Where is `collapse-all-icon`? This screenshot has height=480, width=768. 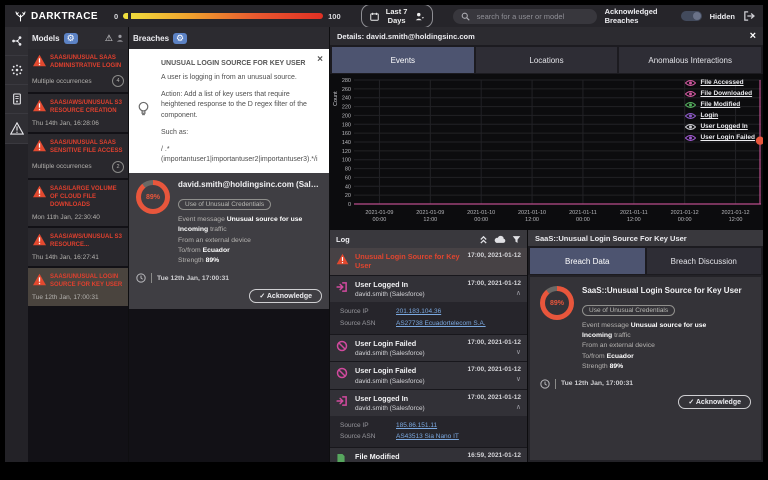
collapse-all-icon is located at coordinates (483, 239).